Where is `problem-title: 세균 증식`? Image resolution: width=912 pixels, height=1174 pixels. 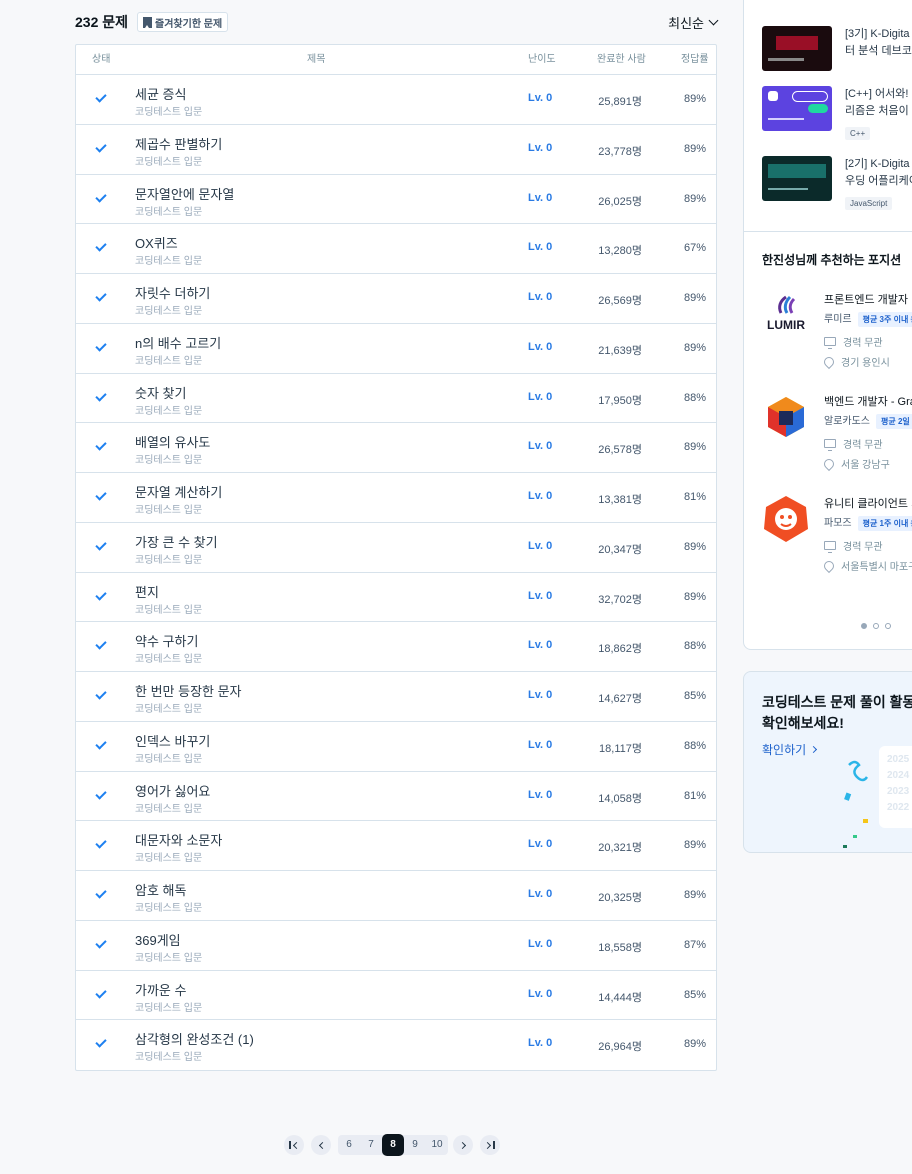 problem-title: 세균 증식 is located at coordinates (160, 93).